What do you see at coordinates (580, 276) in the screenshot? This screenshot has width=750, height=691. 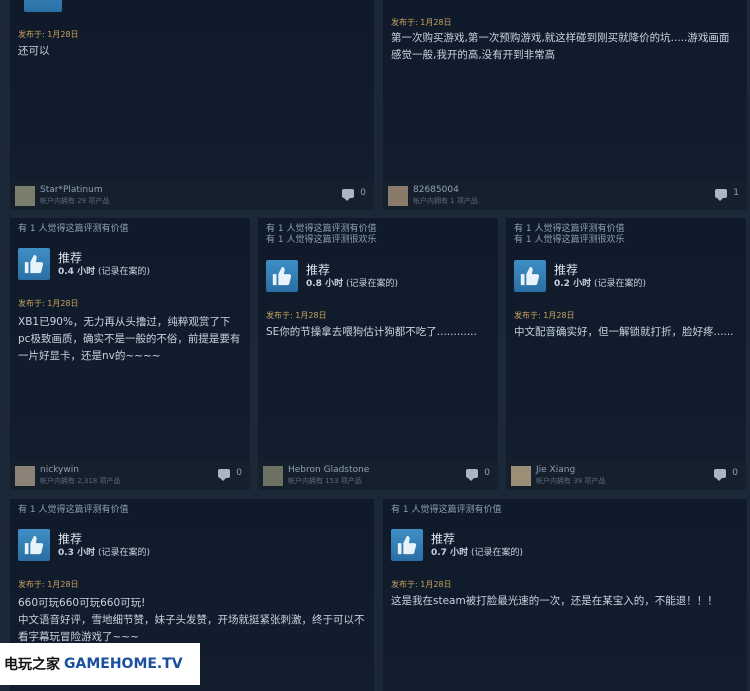 I see `recommendation: 推荐 0.2 小时 (记录在案的)` at bounding box center [580, 276].